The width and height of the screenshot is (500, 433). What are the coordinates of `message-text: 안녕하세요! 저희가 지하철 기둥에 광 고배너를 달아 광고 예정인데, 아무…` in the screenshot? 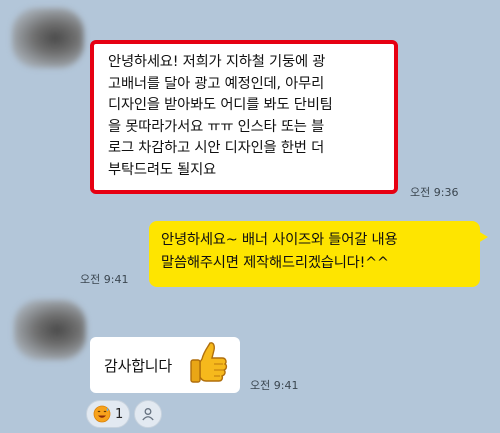 It's located at (220, 116).